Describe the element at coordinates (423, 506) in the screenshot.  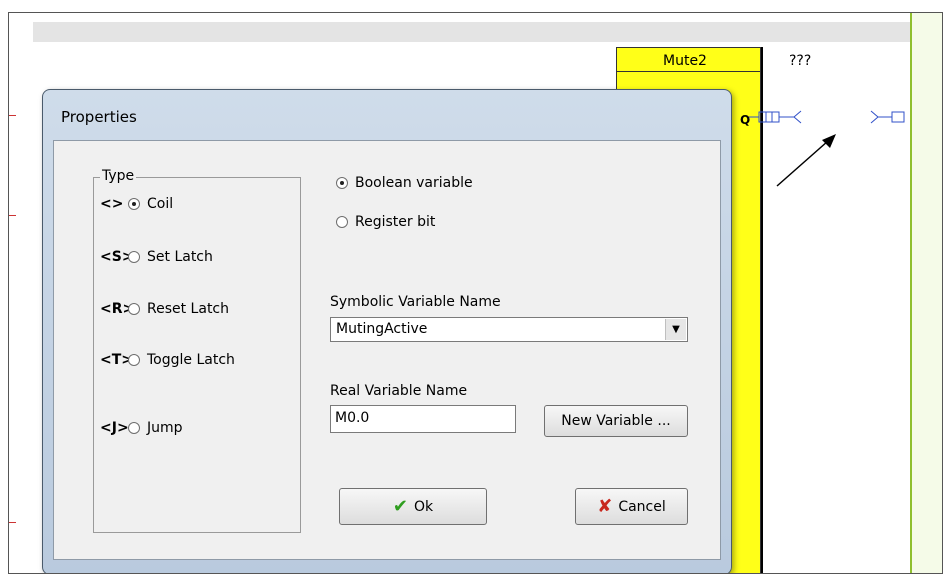
I see `ok-button-label: Ok` at that location.